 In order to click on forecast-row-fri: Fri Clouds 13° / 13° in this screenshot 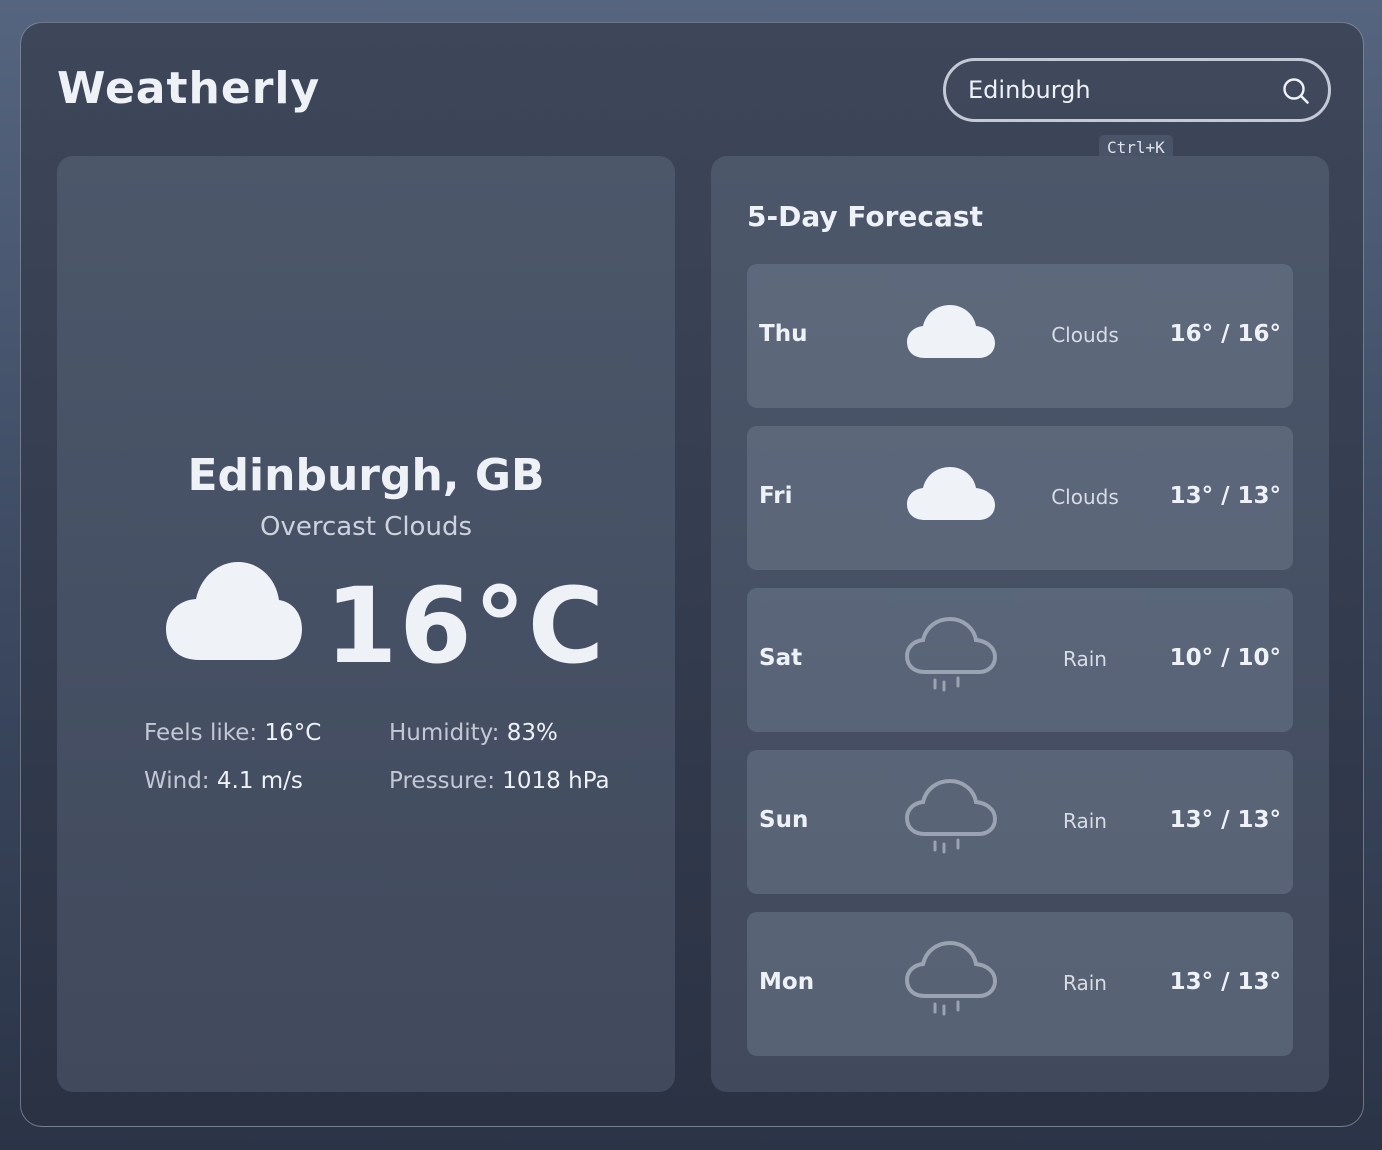, I will do `click(1020, 498)`.